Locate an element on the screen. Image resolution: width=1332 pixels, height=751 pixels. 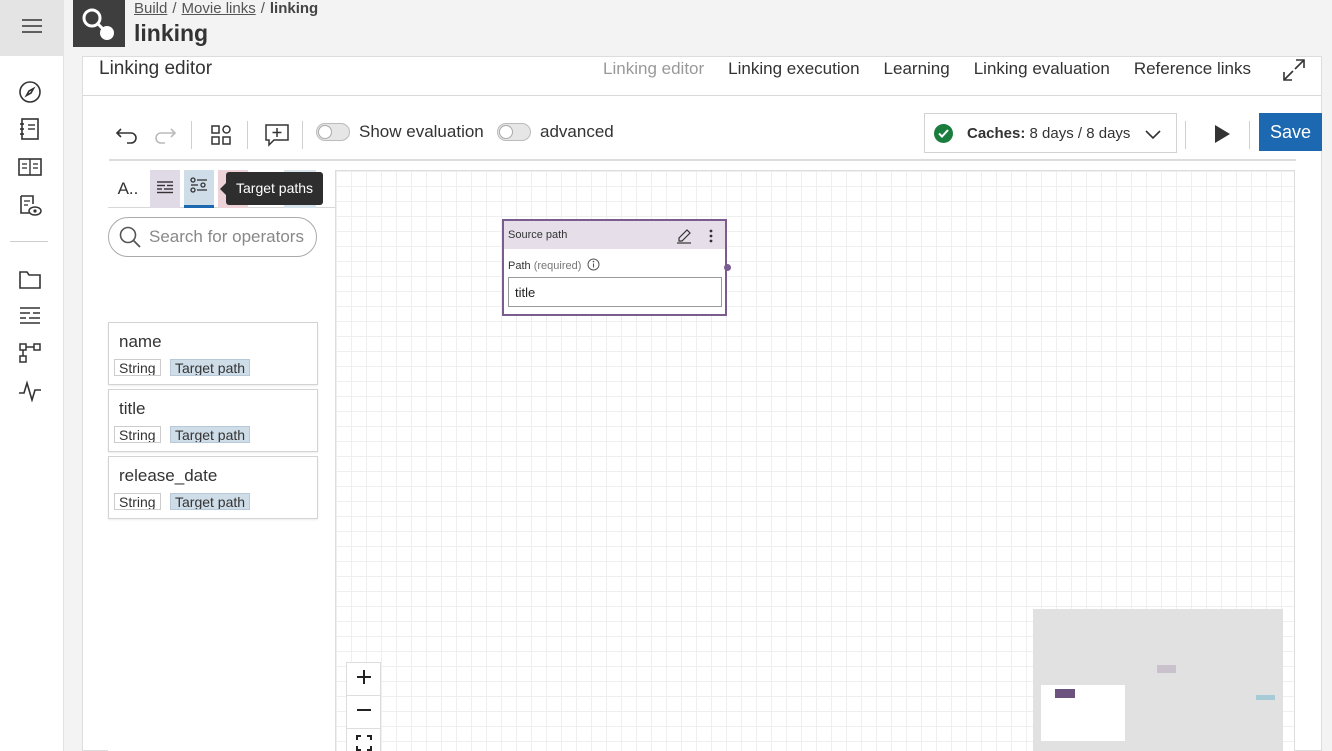
operator-name: release_date is located at coordinates (168, 475).